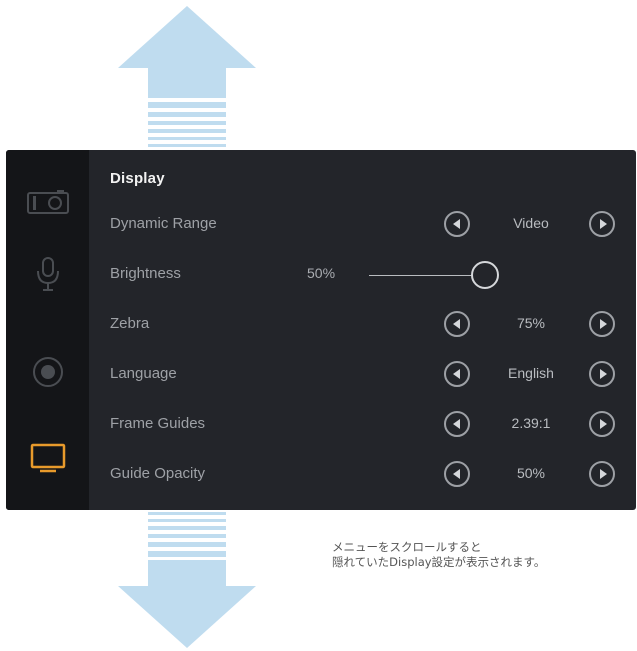 Image resolution: width=637 pixels, height=651 pixels. Describe the element at coordinates (531, 223) in the screenshot. I see `setting-value: Video` at that location.